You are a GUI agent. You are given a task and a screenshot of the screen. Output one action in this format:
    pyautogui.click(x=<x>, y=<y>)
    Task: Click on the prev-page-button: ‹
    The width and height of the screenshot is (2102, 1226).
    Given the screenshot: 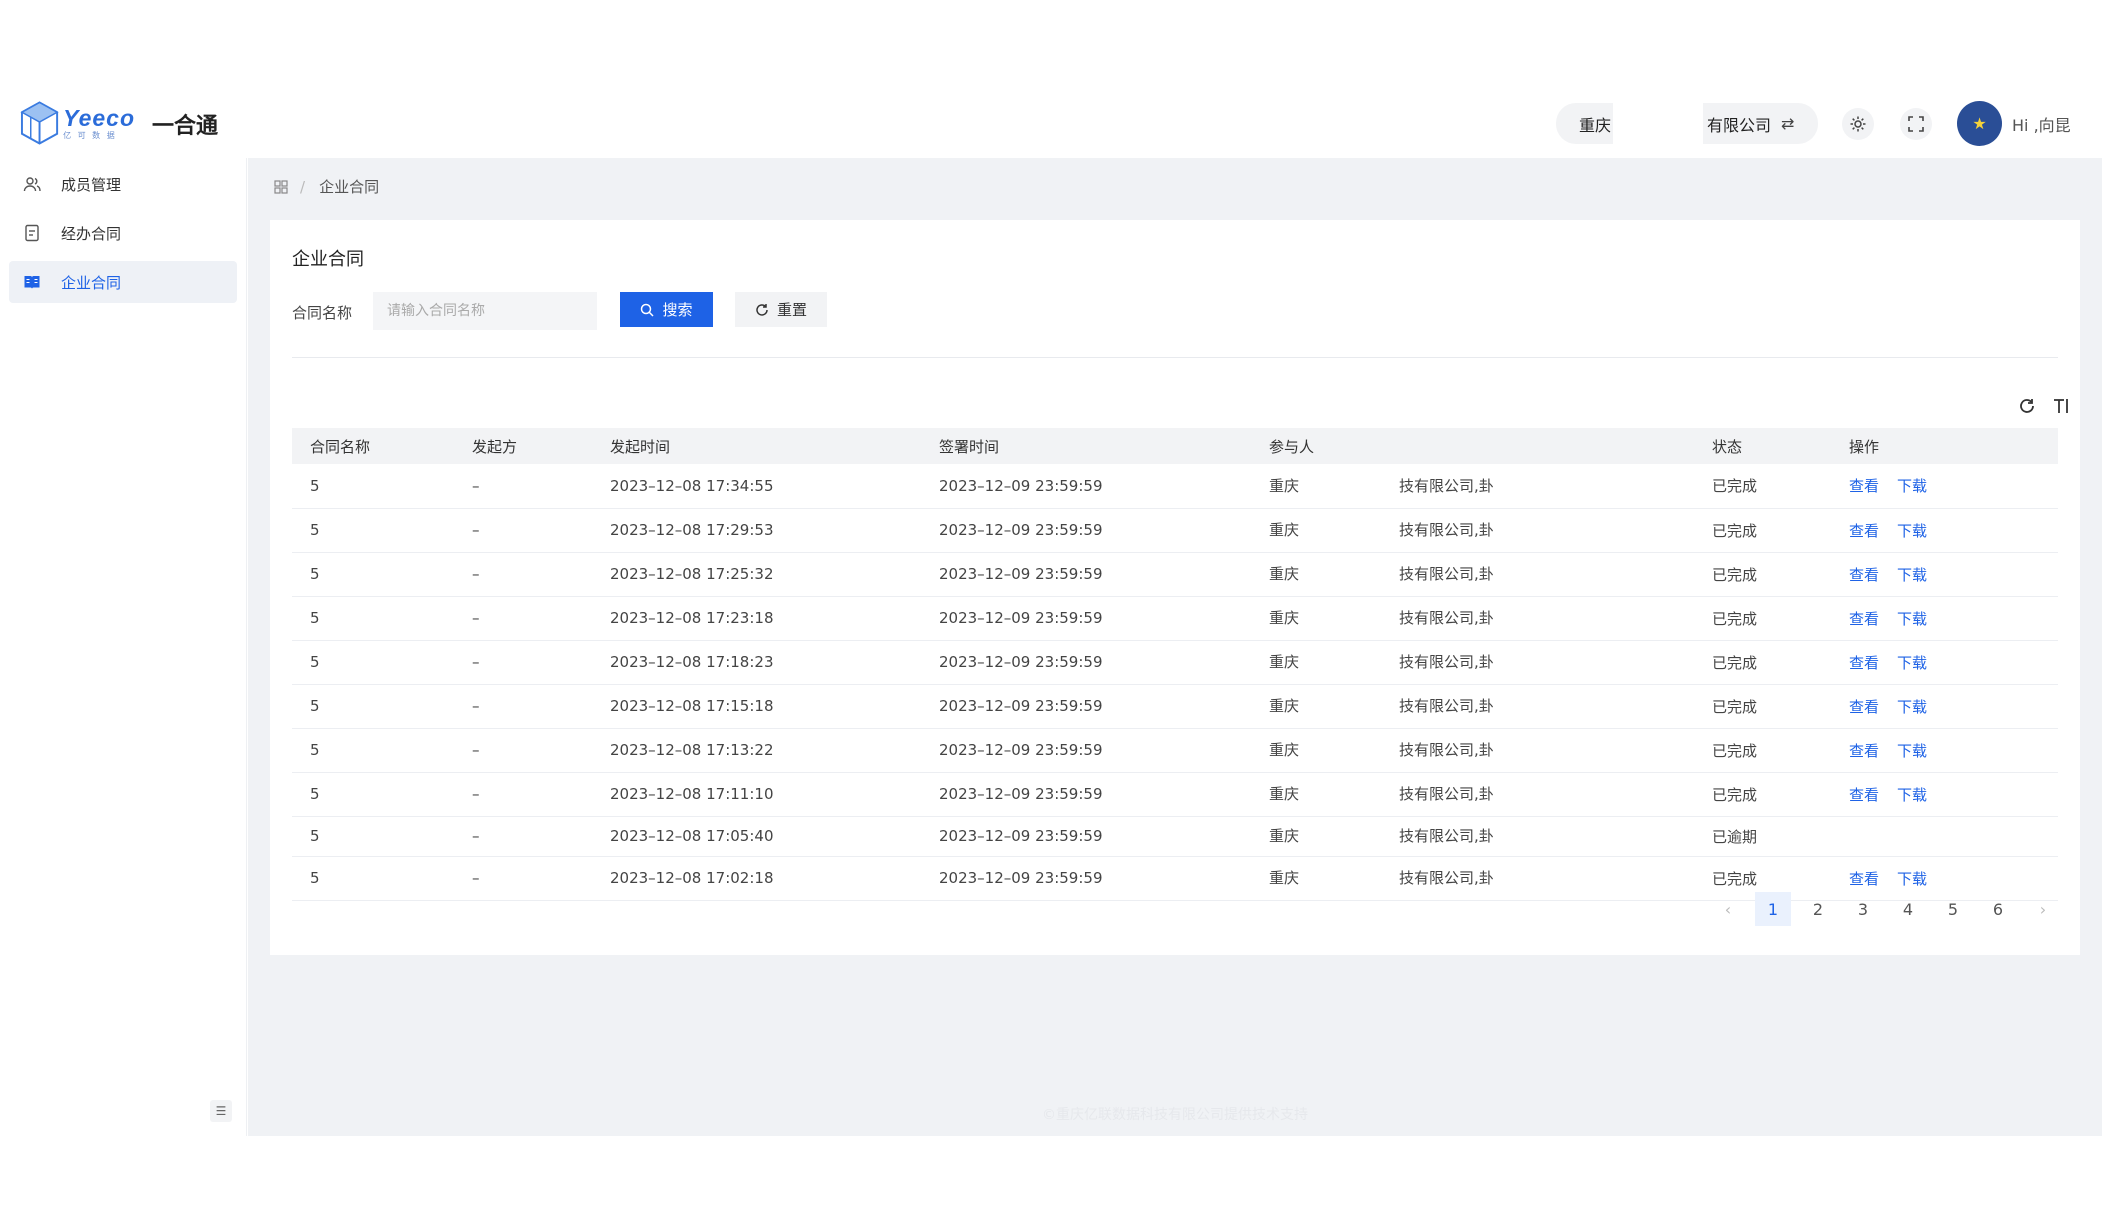 What is the action you would take?
    pyautogui.click(x=1728, y=909)
    